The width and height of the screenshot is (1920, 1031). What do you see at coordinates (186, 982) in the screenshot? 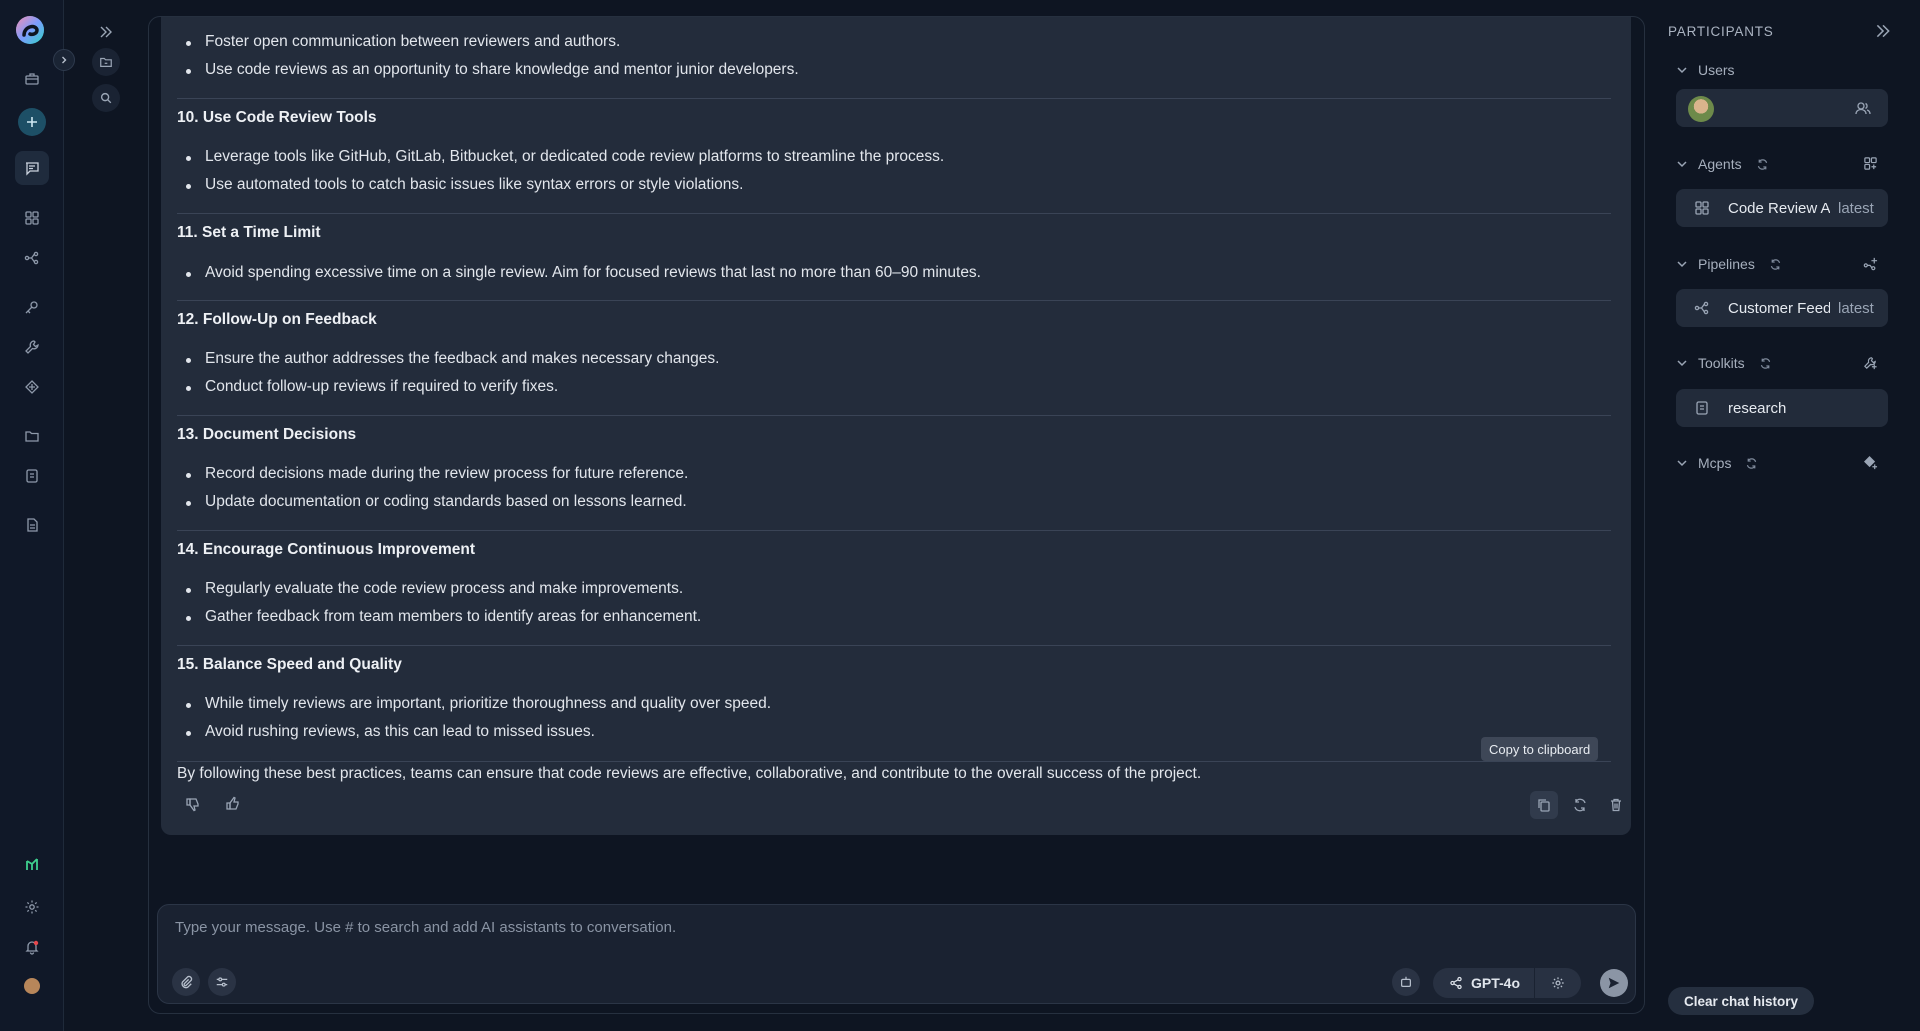
I see `paperclip-icon` at bounding box center [186, 982].